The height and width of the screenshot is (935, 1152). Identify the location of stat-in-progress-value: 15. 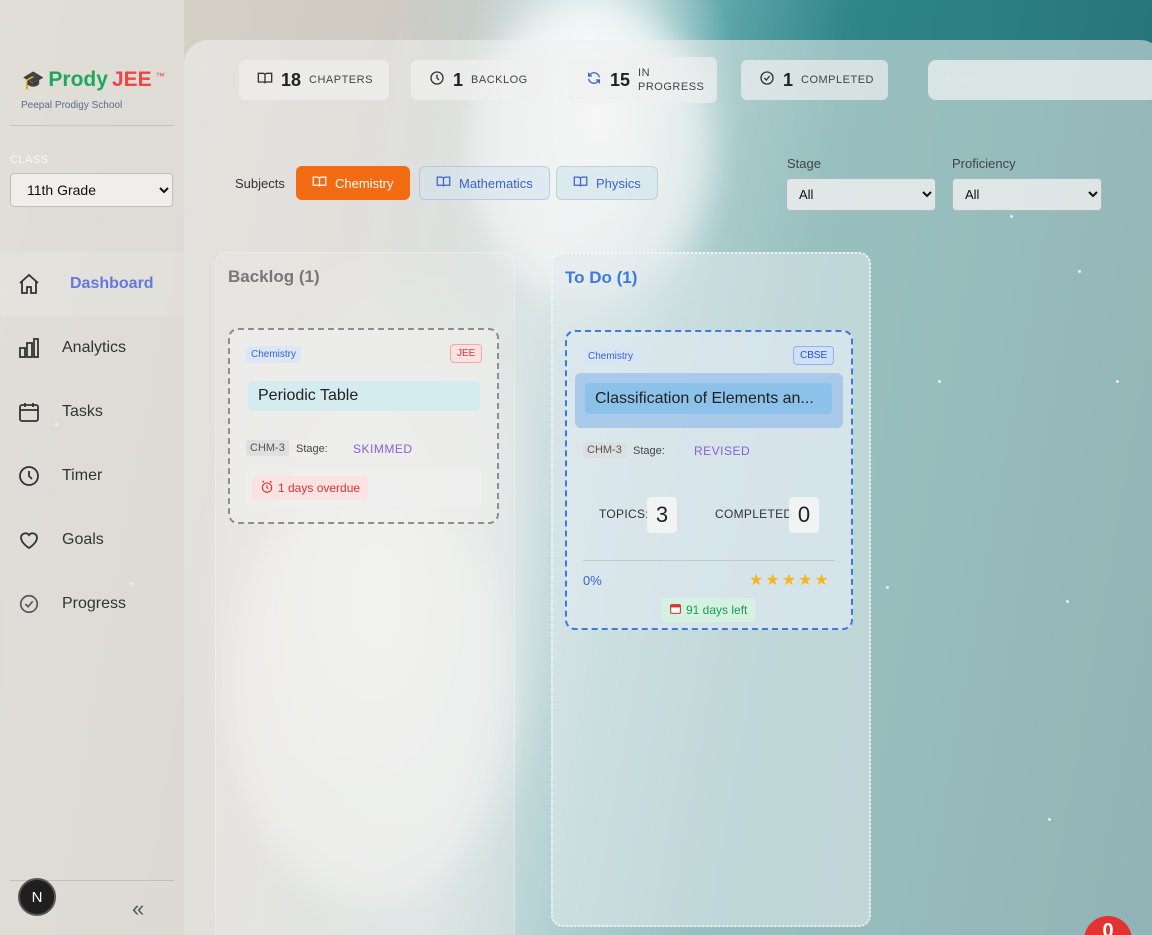
(620, 79).